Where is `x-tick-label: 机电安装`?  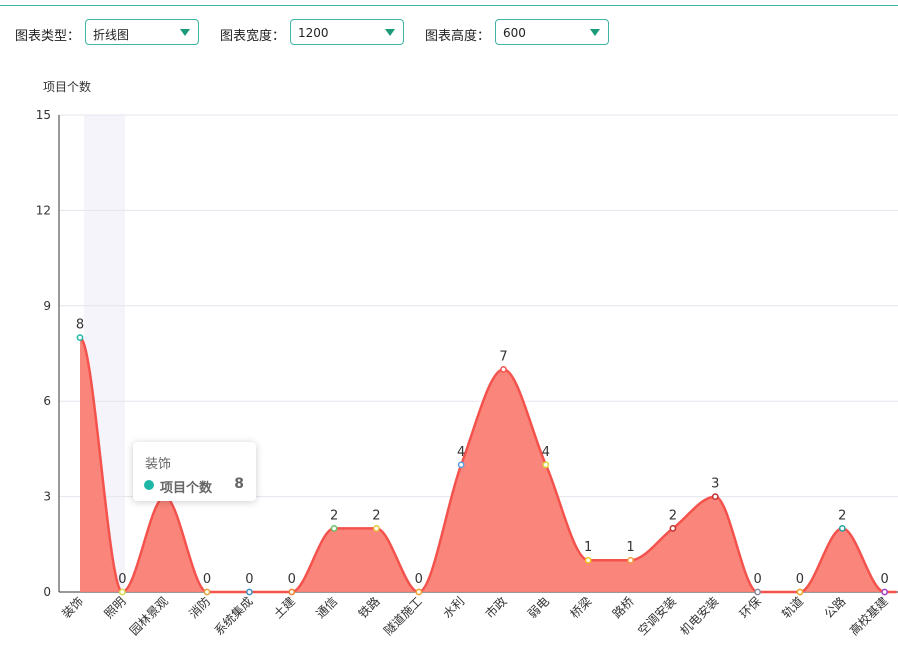
x-tick-label: 机电安装 is located at coordinates (699, 616).